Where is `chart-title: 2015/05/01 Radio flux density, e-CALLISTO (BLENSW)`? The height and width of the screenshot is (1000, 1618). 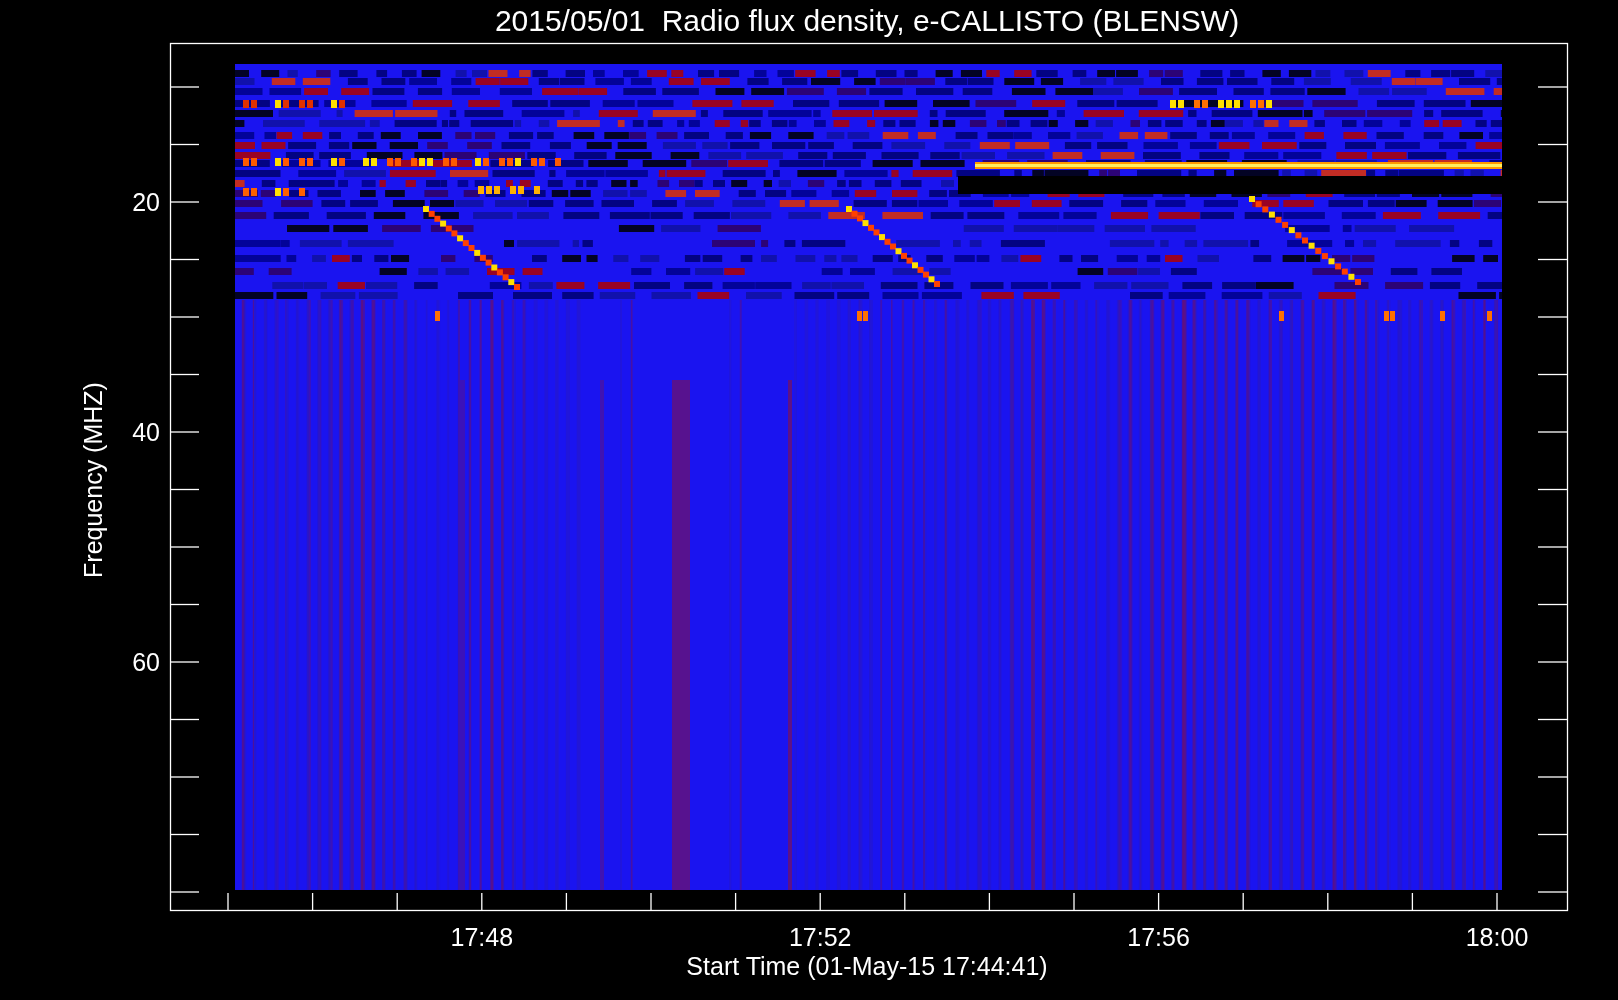 chart-title: 2015/05/01 Radio flux density, e-CALLISTO (BLENSW) is located at coordinates (867, 20).